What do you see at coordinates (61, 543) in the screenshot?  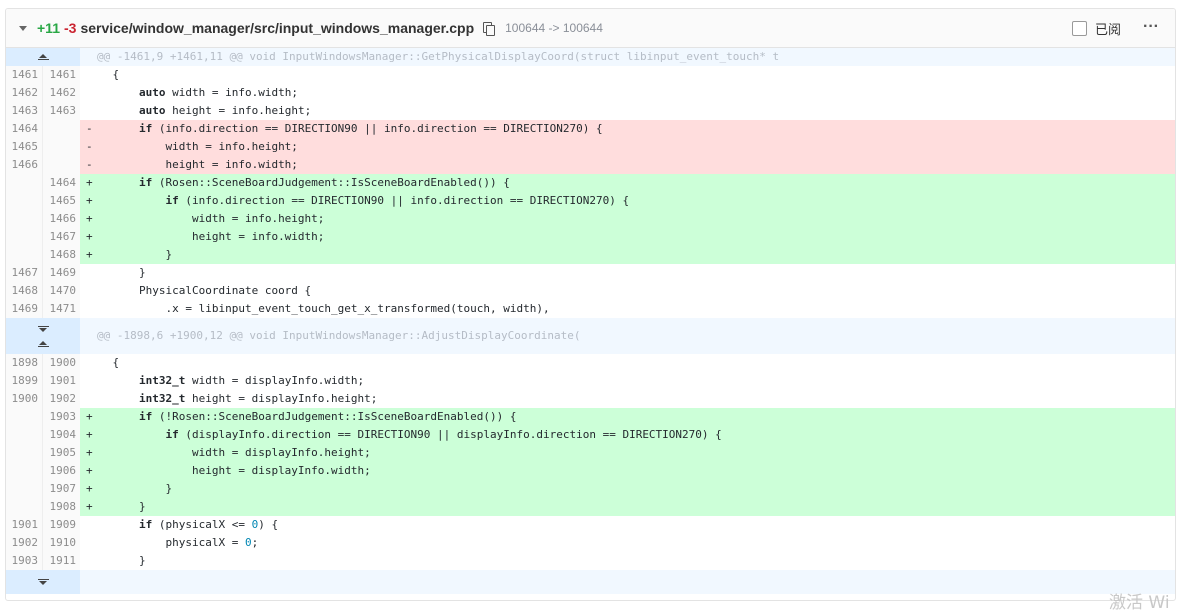 I see `new-line-number: 1910` at bounding box center [61, 543].